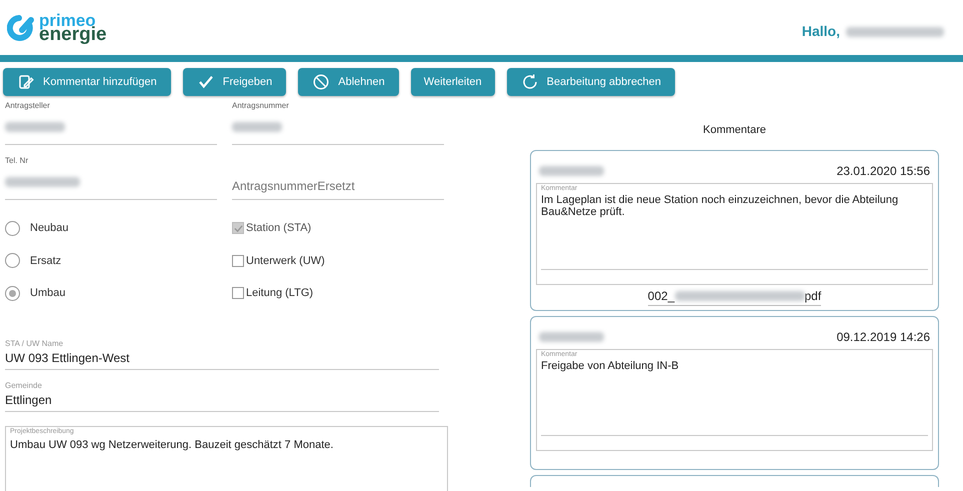 Image resolution: width=963 pixels, height=491 pixels. What do you see at coordinates (67, 21) in the screenshot?
I see `logo-text: primeo` at bounding box center [67, 21].